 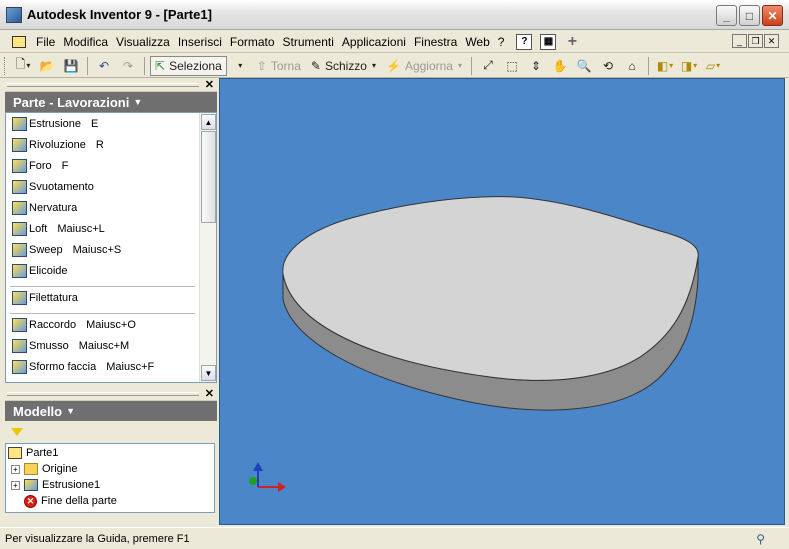 I want to click on status-bar: Per visualizzare la Guida, premere F1 ⚲, so click(x=394, y=538).